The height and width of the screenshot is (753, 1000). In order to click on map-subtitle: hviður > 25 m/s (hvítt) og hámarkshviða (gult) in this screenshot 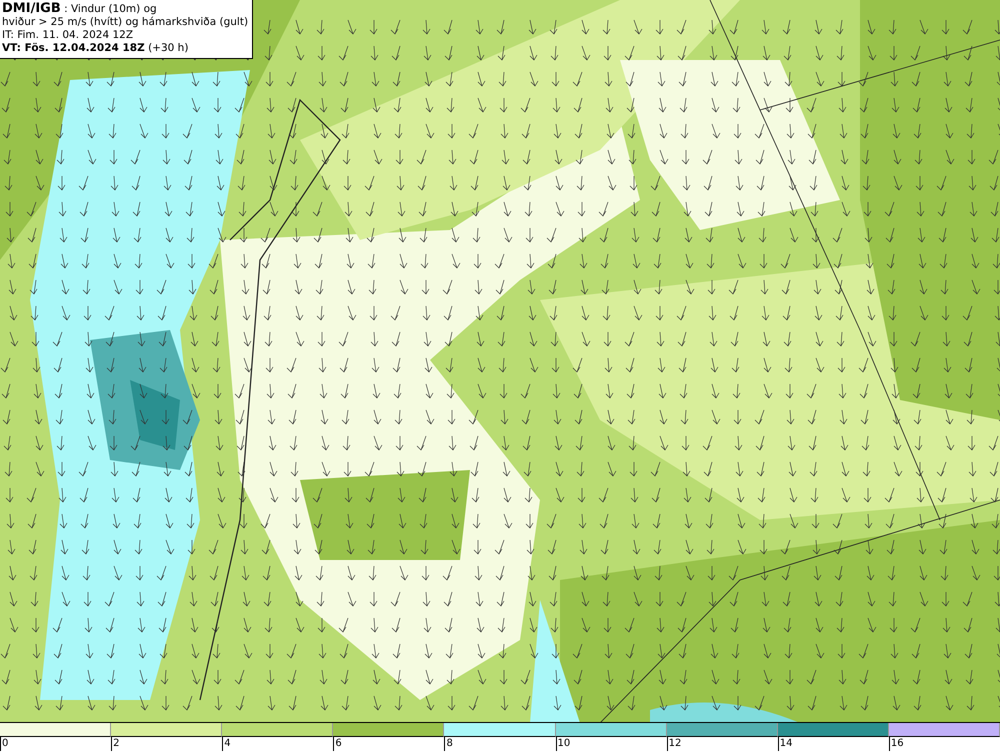, I will do `click(125, 22)`.